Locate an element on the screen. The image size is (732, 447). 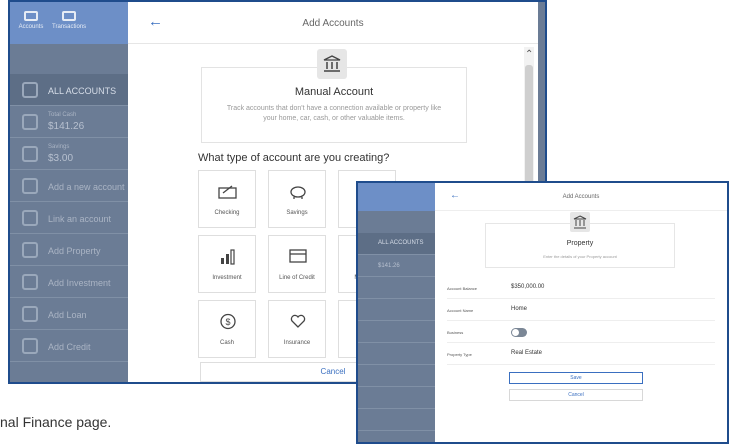
business-toggle is located at coordinates (519, 332).